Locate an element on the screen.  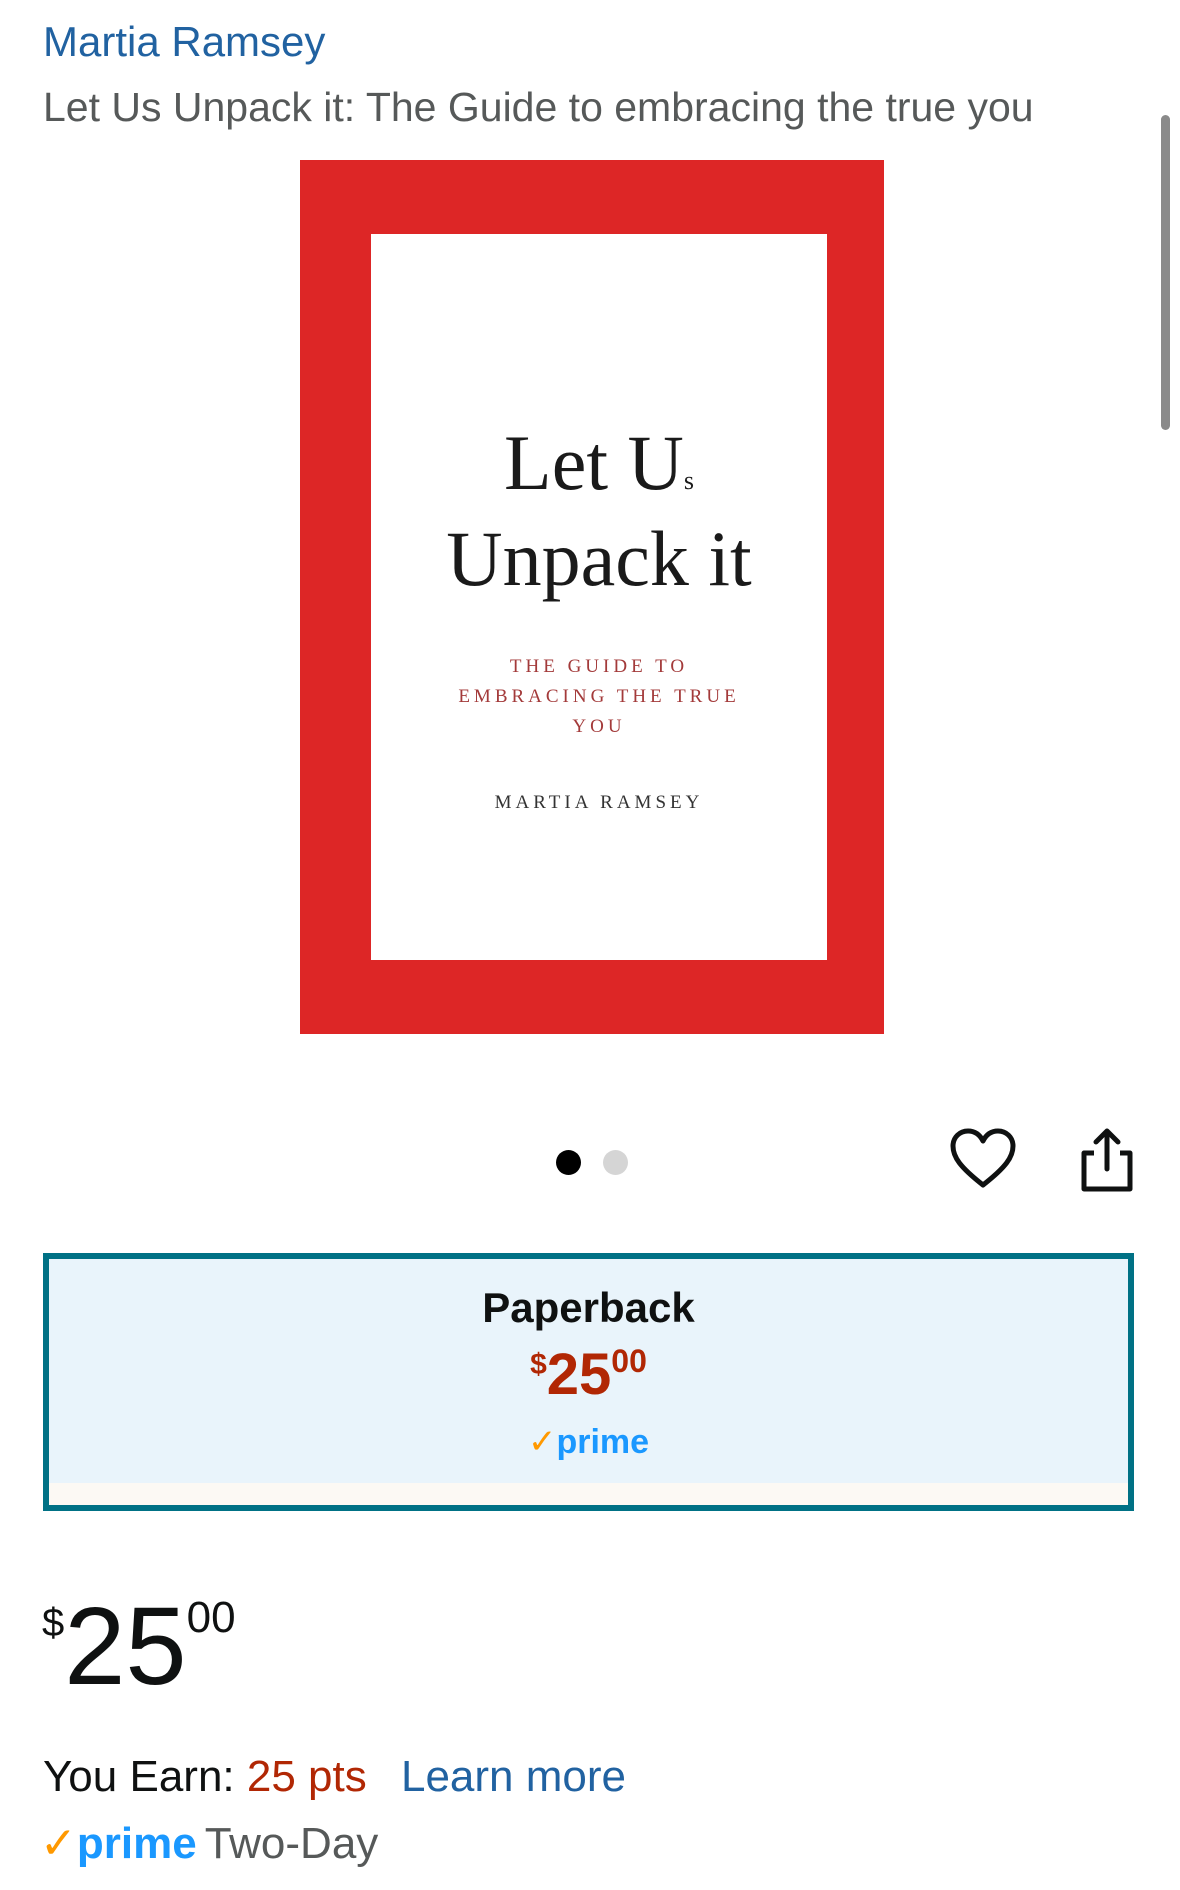
scrollbar is located at coordinates (1165, 272).